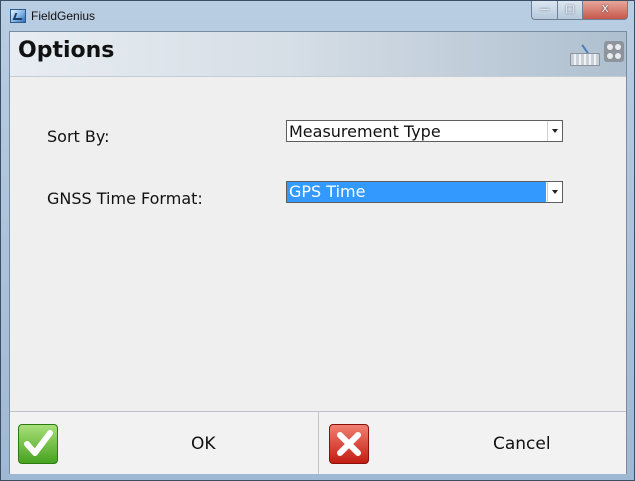 Image resolution: width=635 pixels, height=481 pixels. Describe the element at coordinates (605, 10) in the screenshot. I see `close-button: X` at that location.